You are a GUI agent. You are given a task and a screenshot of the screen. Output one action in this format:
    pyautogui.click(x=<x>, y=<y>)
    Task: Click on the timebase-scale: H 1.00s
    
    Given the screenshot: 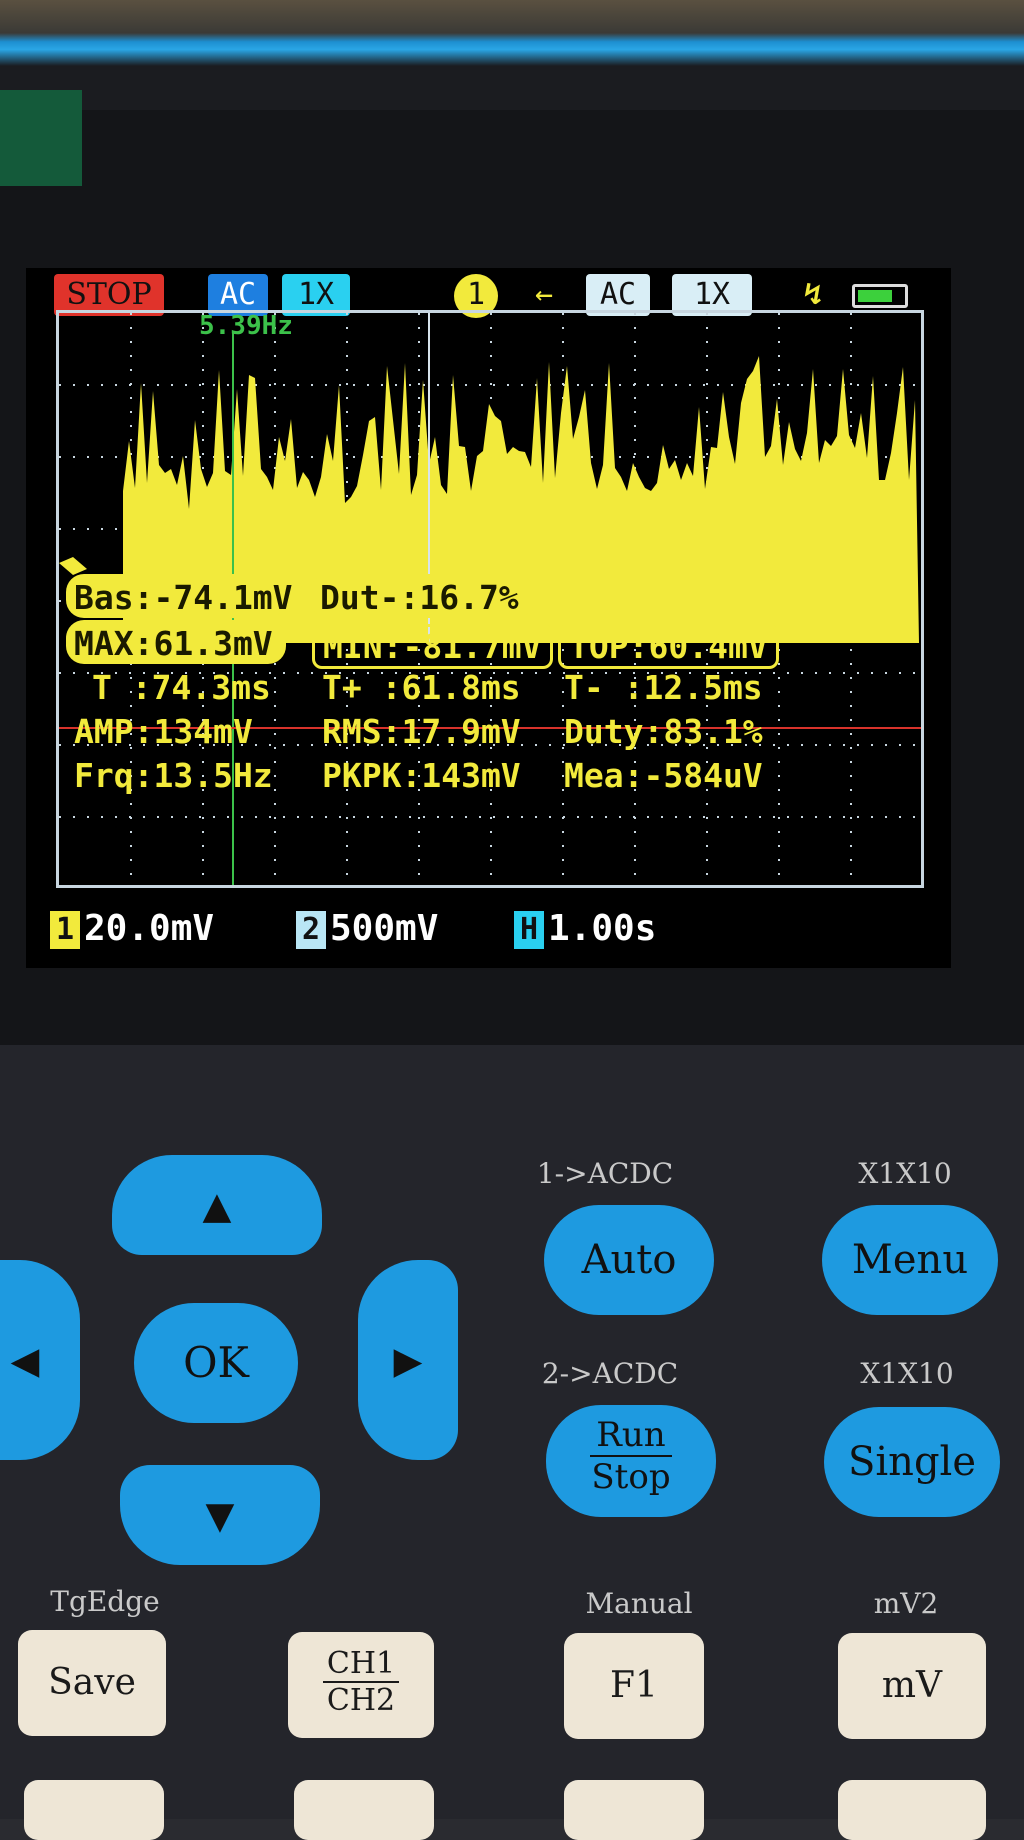 What is the action you would take?
    pyautogui.click(x=585, y=930)
    